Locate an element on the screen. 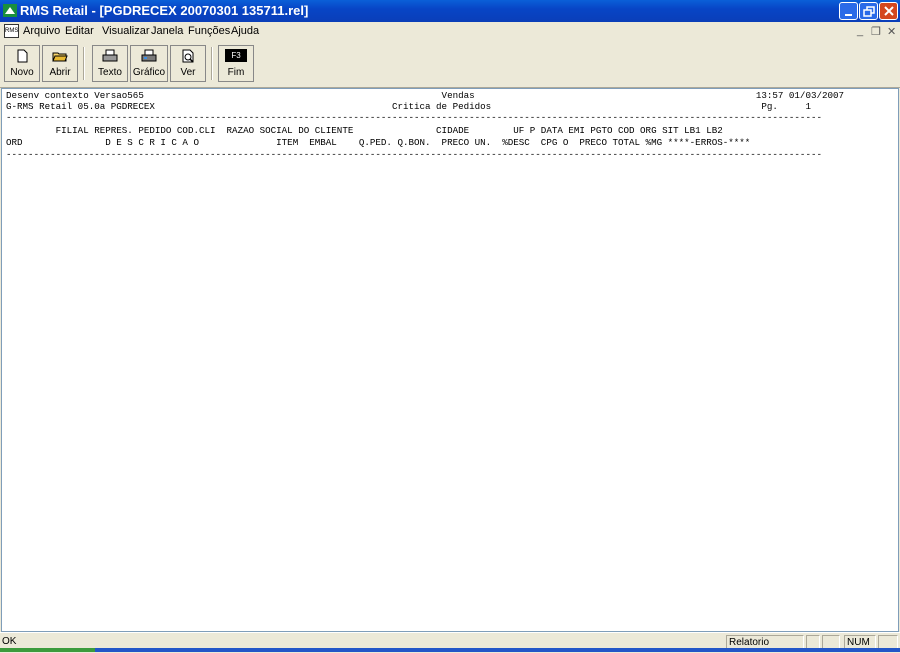 The image size is (900, 653). fim-button: F3 Fim is located at coordinates (236, 63).